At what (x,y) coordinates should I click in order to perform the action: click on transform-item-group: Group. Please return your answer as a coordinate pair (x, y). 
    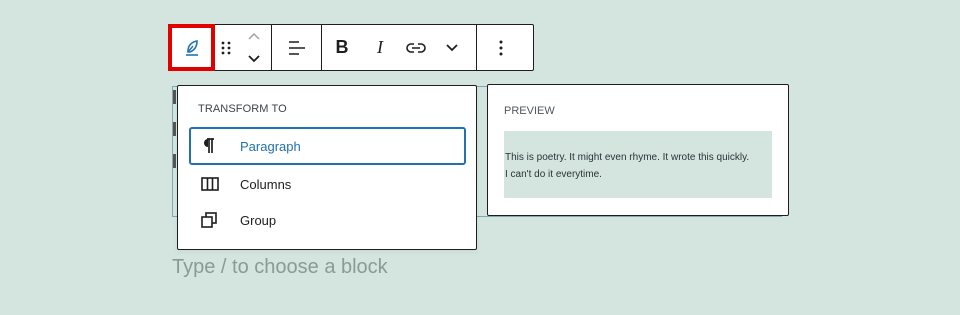
    Looking at the image, I should click on (327, 220).